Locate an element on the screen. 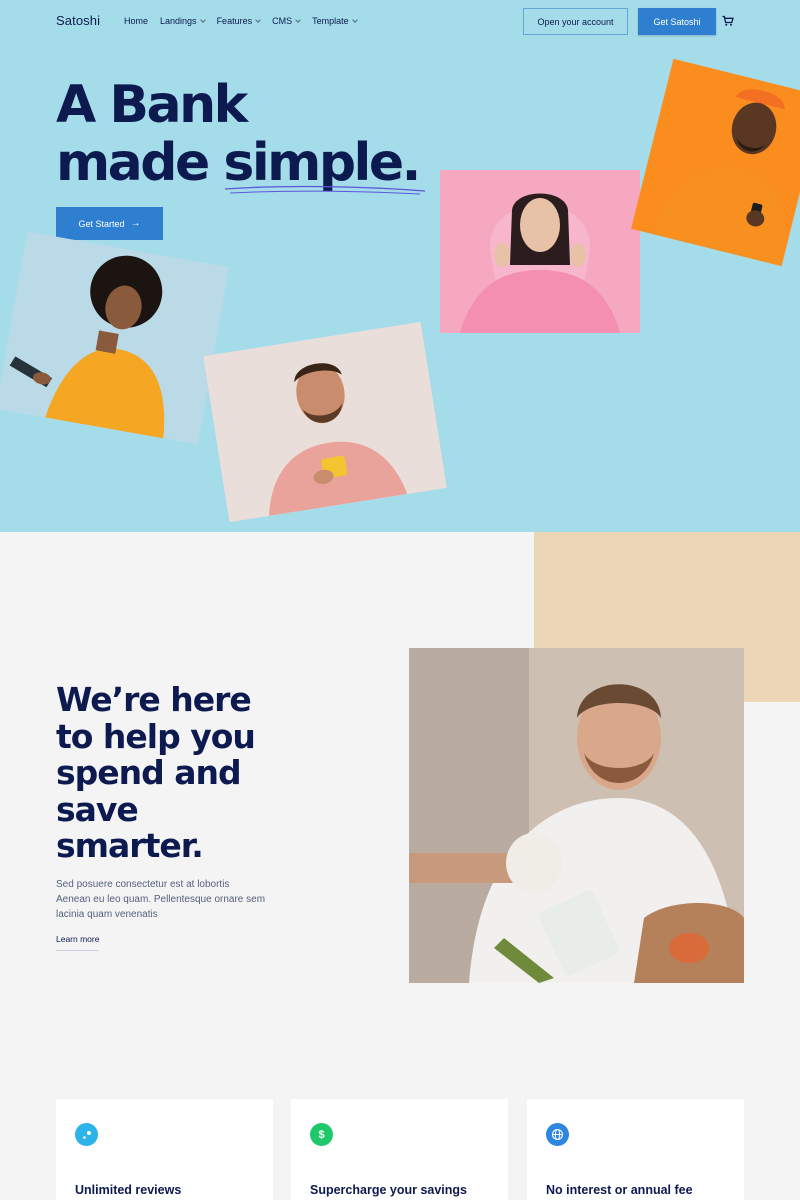 The width and height of the screenshot is (800, 1200). photo-man-orange-sweater is located at coordinates (715, 162).